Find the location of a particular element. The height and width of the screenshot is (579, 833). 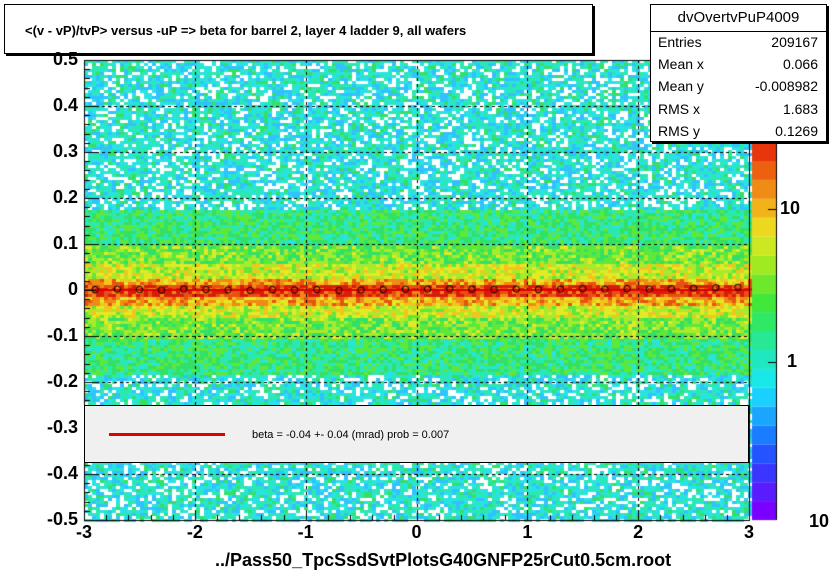

stats-value: 209167 is located at coordinates (794, 42).